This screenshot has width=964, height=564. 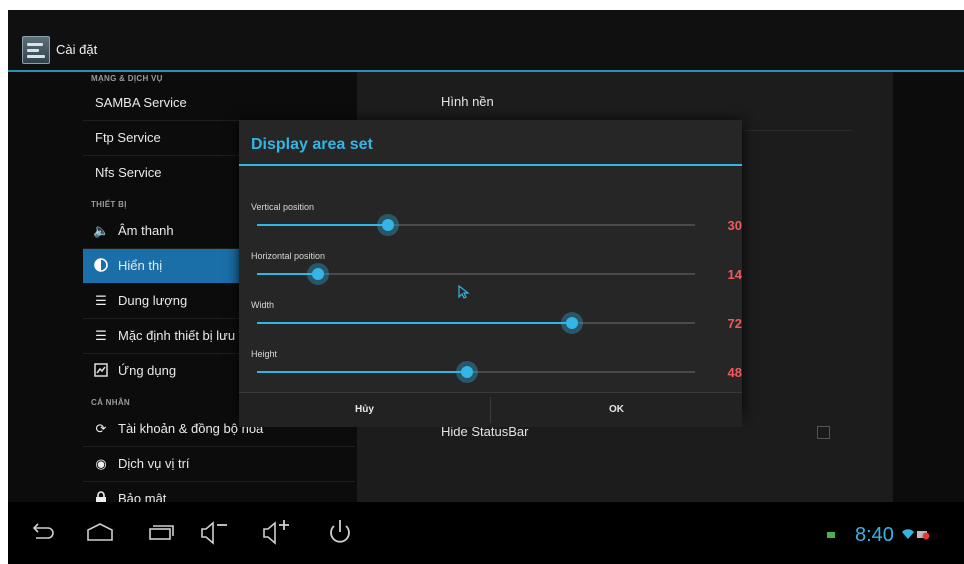 I want to click on list-item-label: Ứng dụng, so click(x=147, y=370).